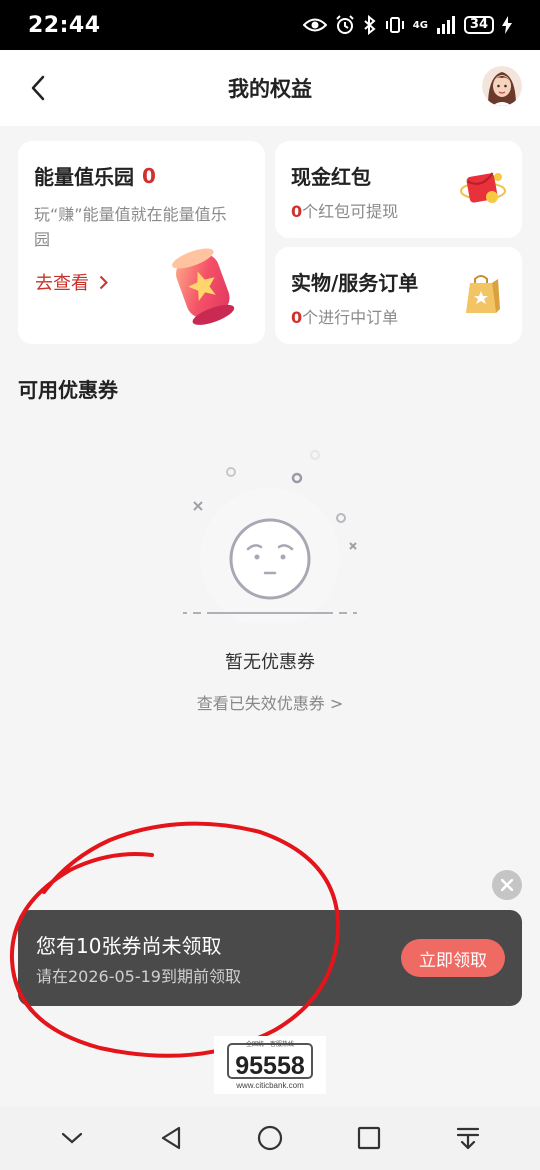 This screenshot has width=540, height=1170. Describe the element at coordinates (269, 1085) in the screenshot. I see `hotline-site: www.citicbank.com` at that location.